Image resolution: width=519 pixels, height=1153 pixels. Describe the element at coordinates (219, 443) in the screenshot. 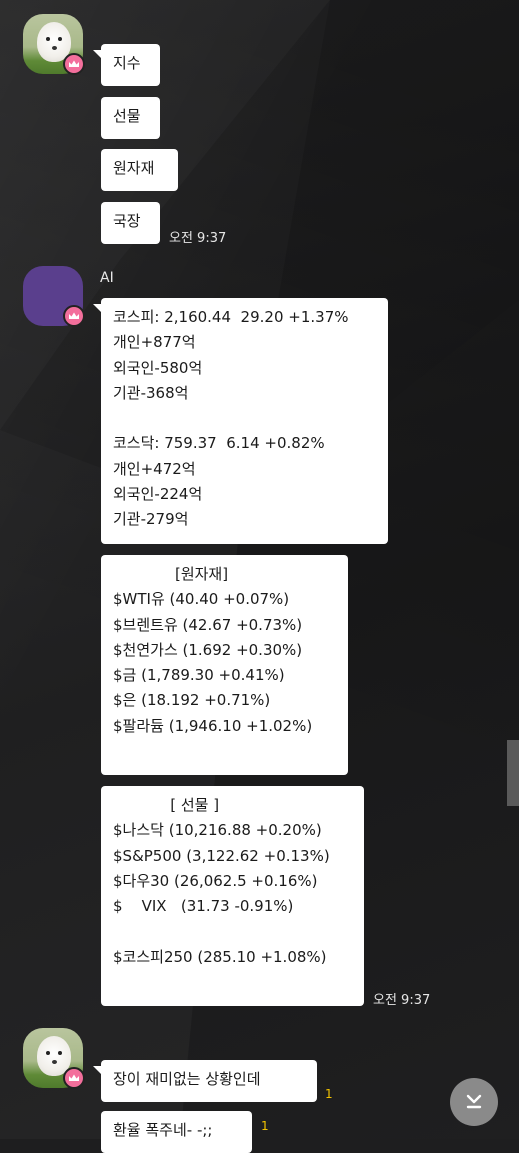

I see `message-line: 코스닥: 759.37 6.14 +0.82%` at that location.